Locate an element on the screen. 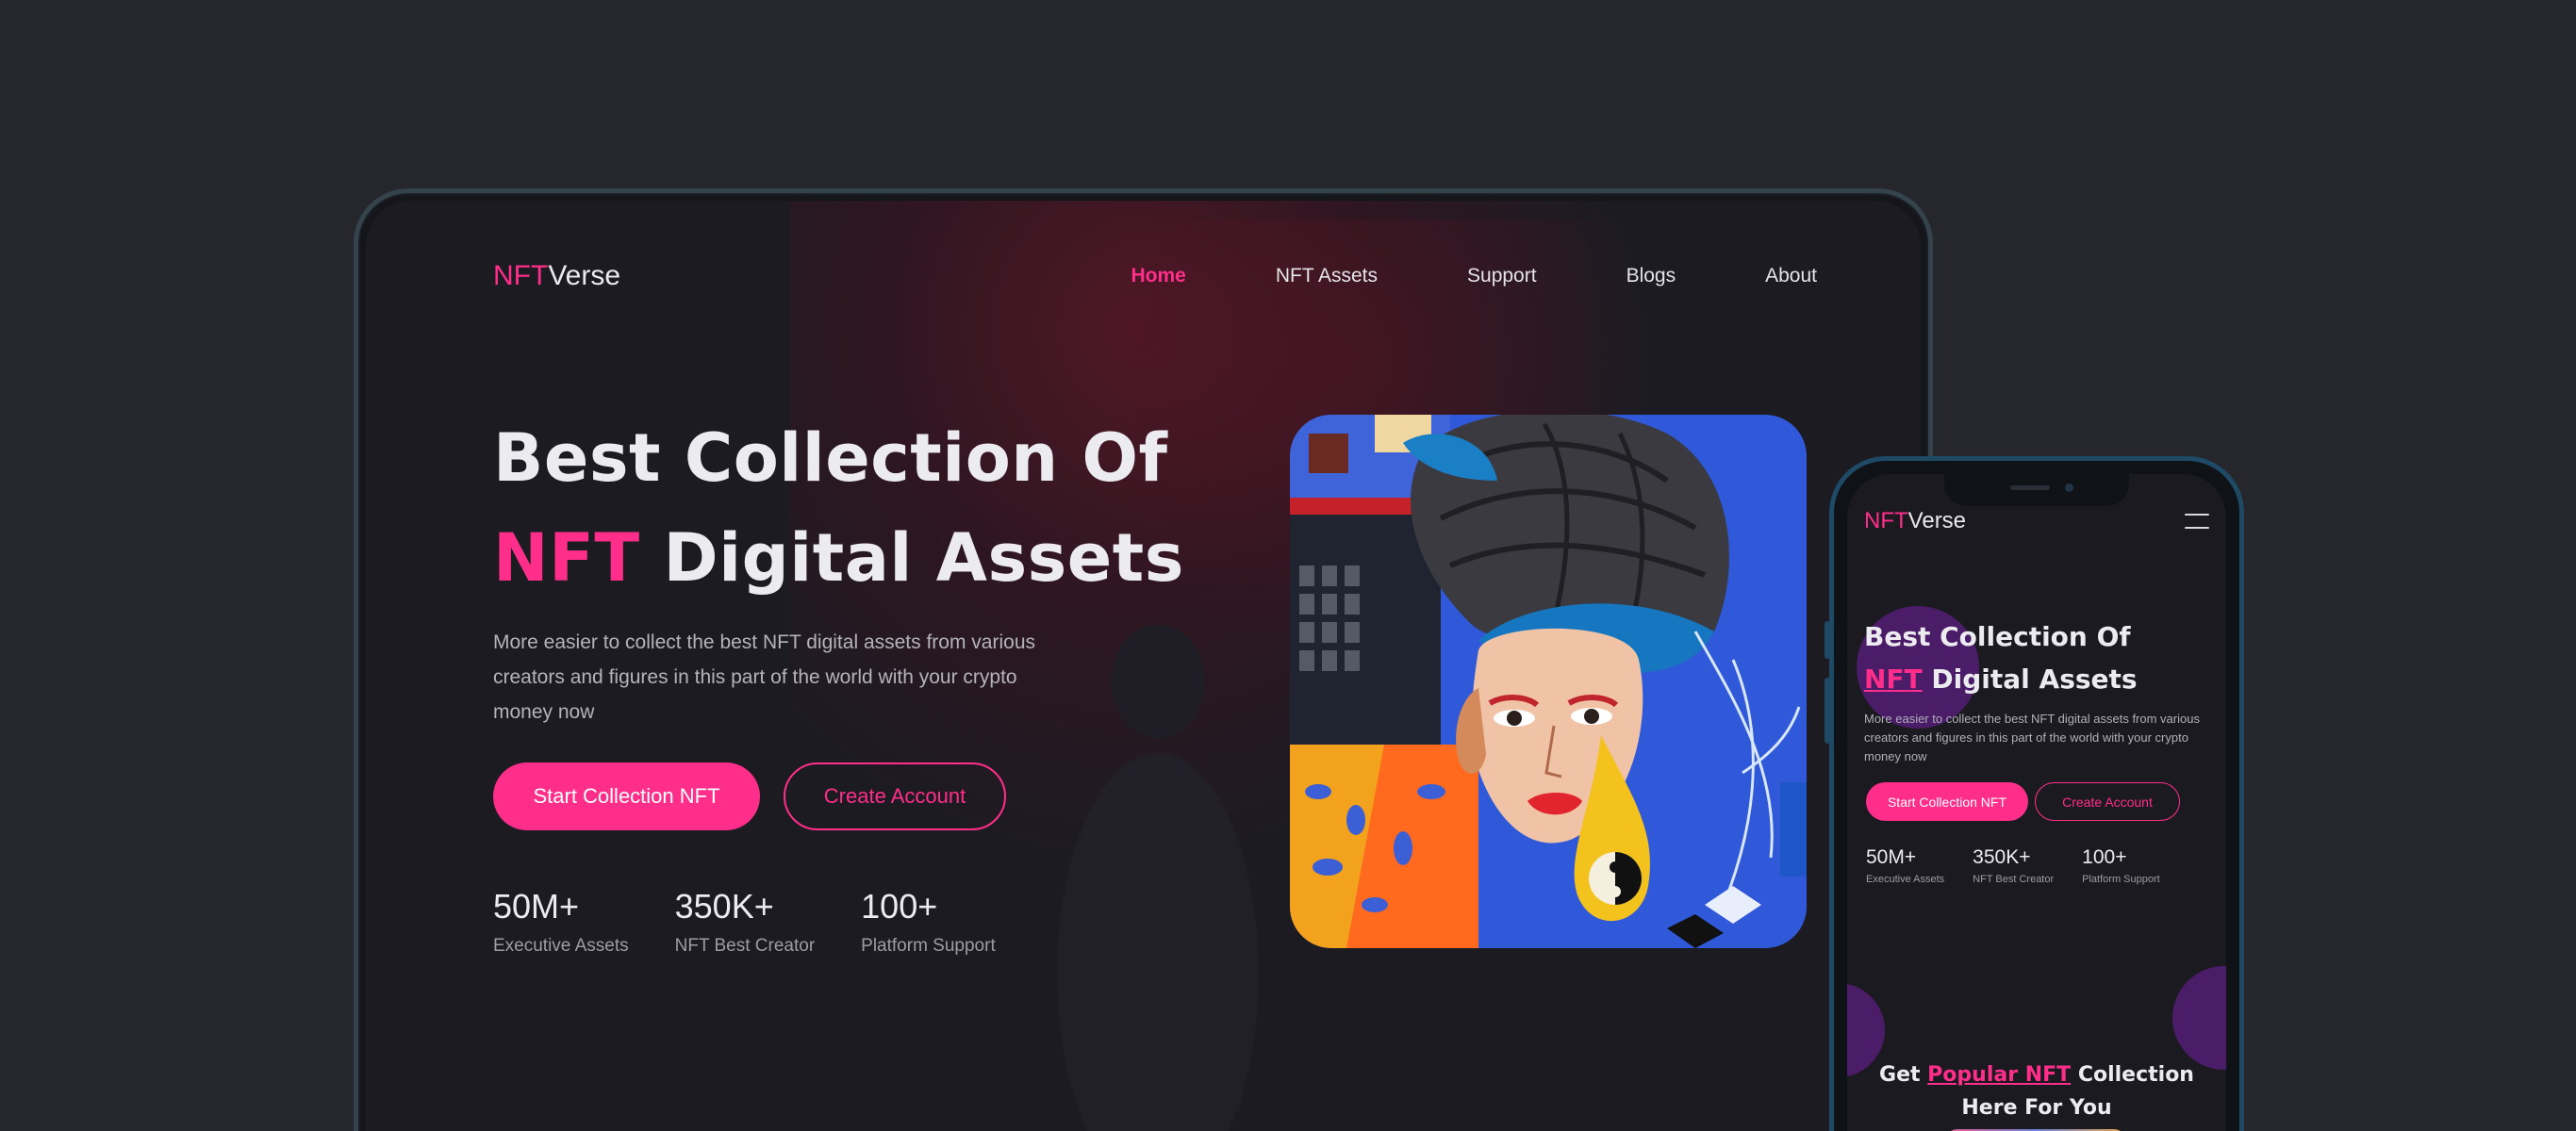 This screenshot has width=2576, height=1131. nav-link-about: About is located at coordinates (1791, 276).